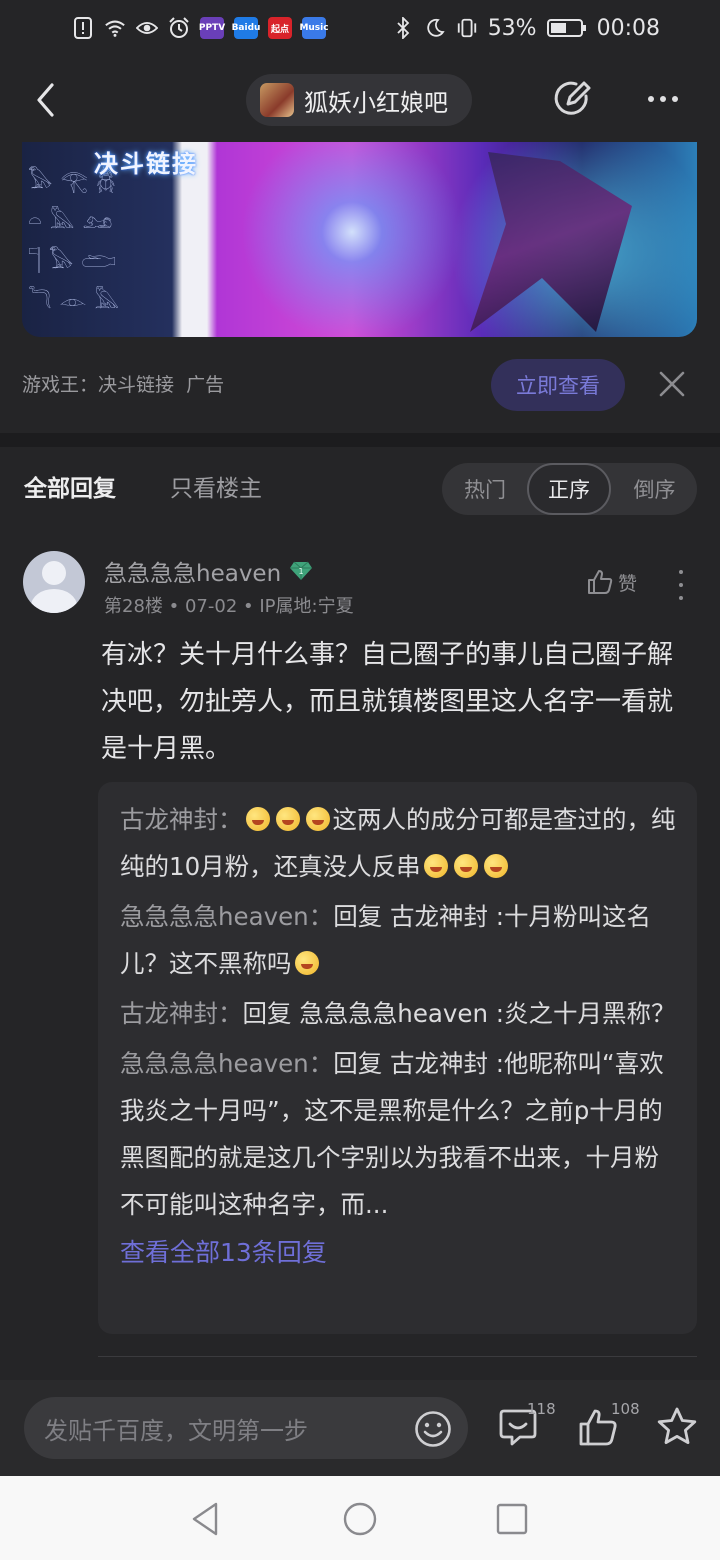 This screenshot has width=720, height=1560. I want to click on ad-cta-button: 立即查看, so click(558, 385).